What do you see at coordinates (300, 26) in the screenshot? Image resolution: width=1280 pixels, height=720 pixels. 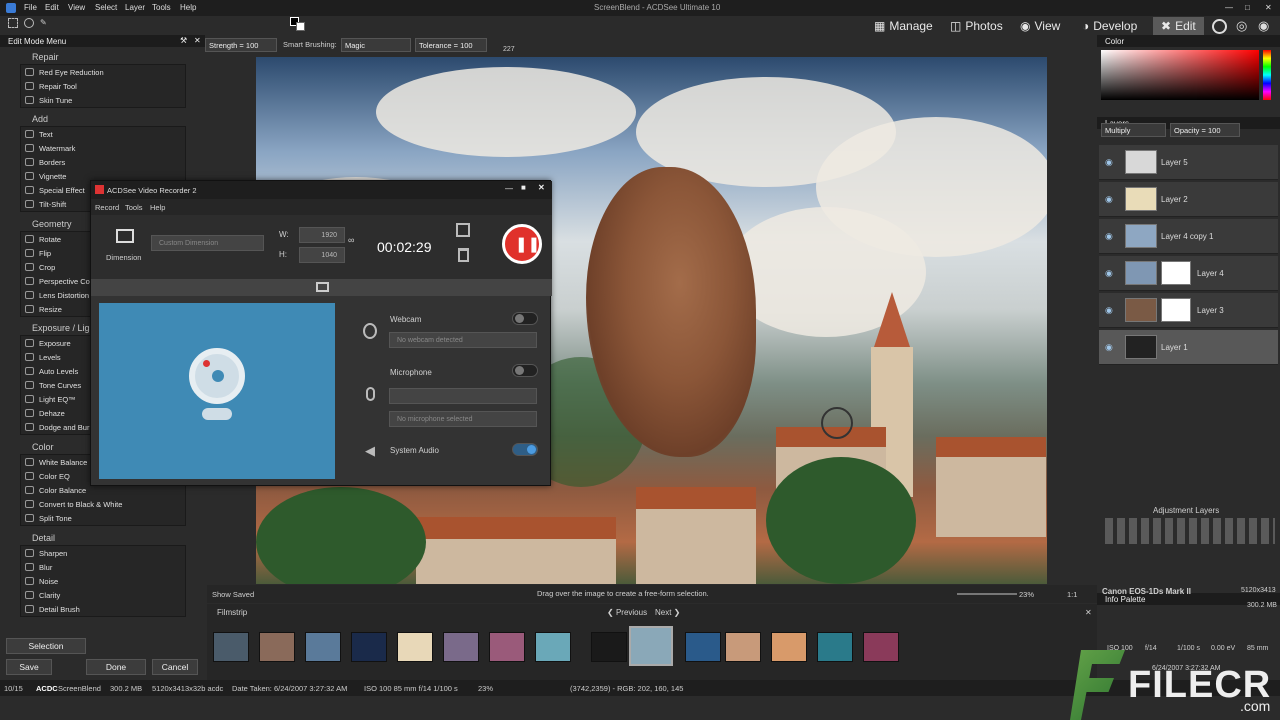 I see `color-swatch-bg-icon` at bounding box center [300, 26].